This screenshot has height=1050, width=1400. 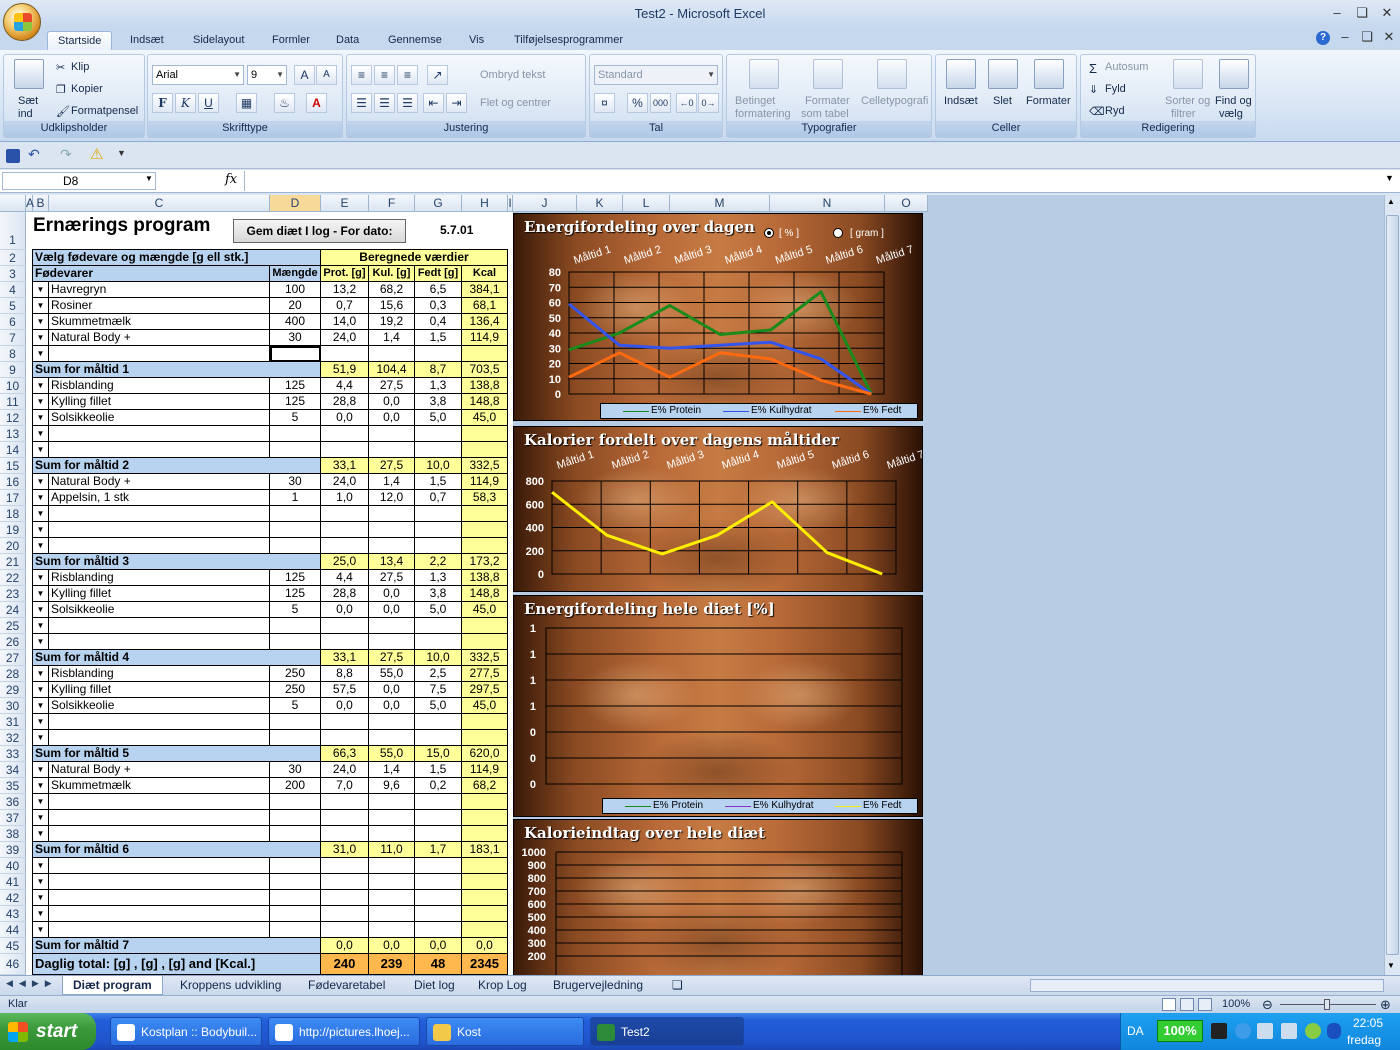 I want to click on chevron-down-icon: ▼, so click(x=149, y=178).